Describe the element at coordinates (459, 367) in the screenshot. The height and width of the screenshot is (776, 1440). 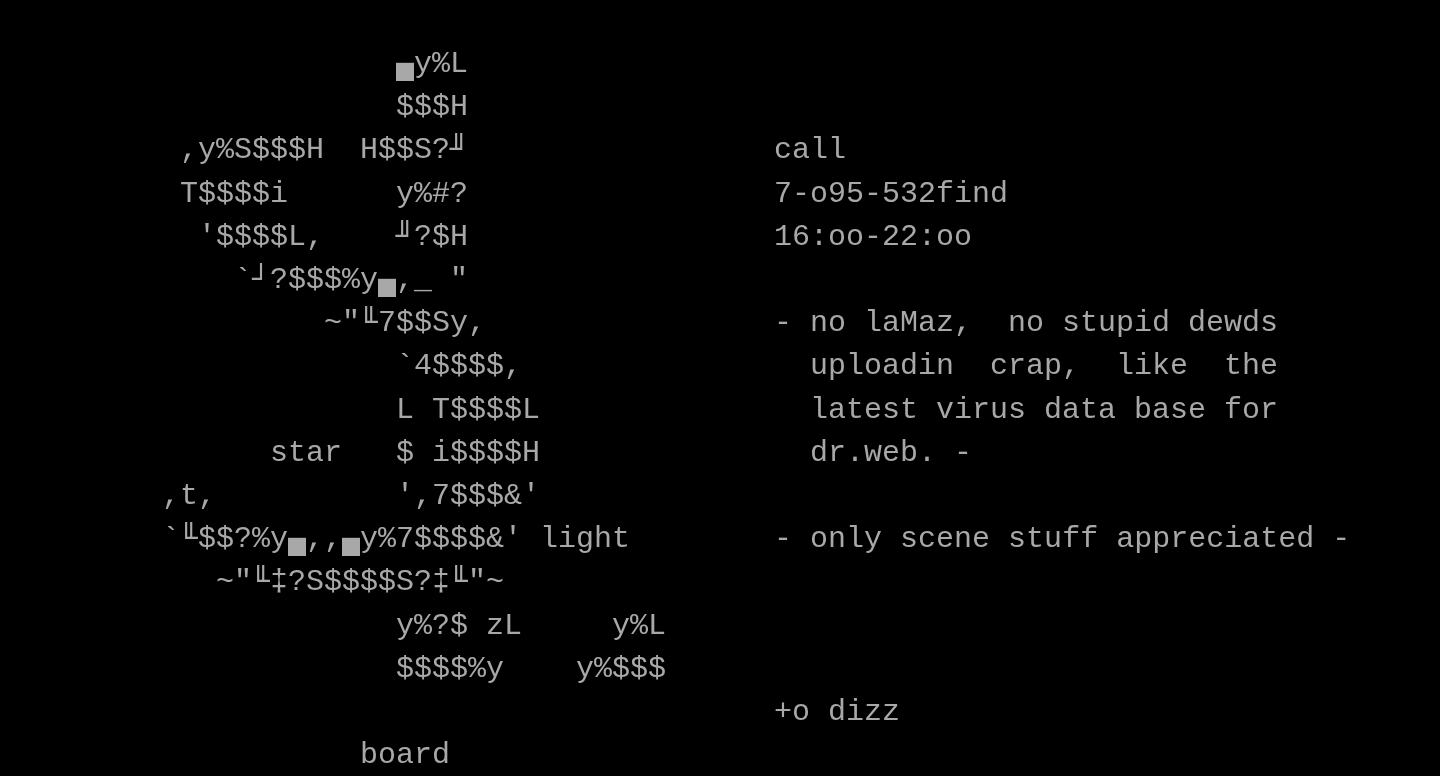
I see `ascii-art-text: `4$$$$,` at that location.